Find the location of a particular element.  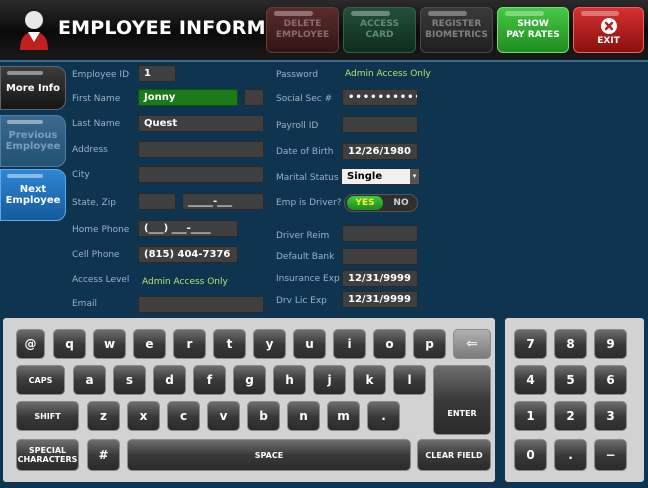

access-level-value: Admin Access Only is located at coordinates (185, 282).